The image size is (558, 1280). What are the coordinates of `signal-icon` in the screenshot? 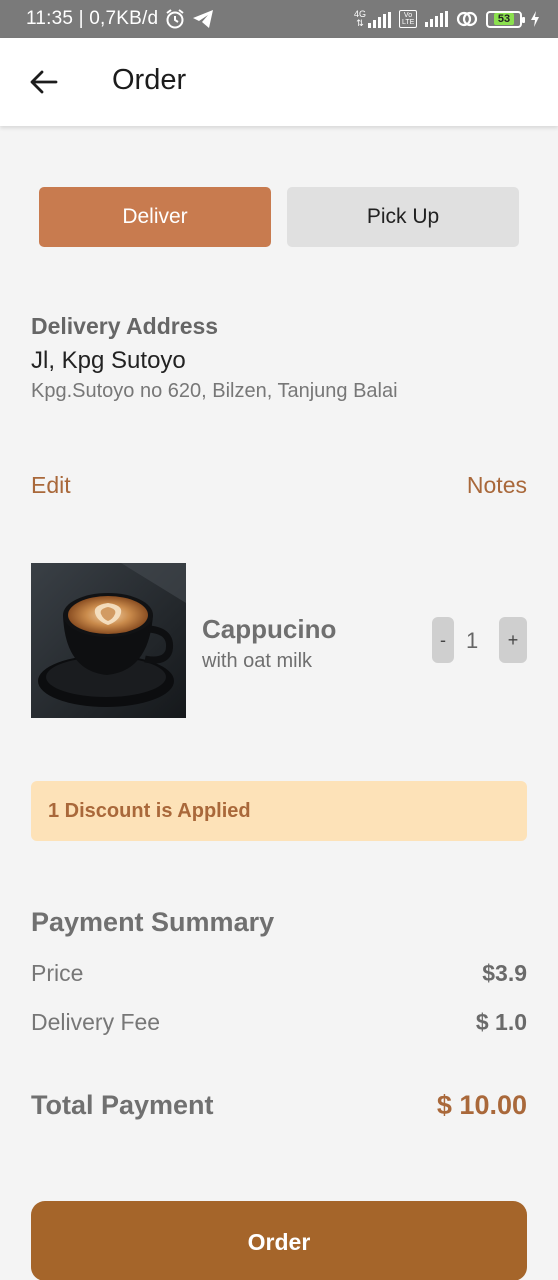 It's located at (436, 19).